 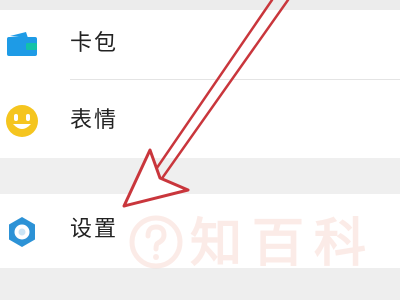 What do you see at coordinates (94, 43) in the screenshot?
I see `menu-label-wallet: 卡包` at bounding box center [94, 43].